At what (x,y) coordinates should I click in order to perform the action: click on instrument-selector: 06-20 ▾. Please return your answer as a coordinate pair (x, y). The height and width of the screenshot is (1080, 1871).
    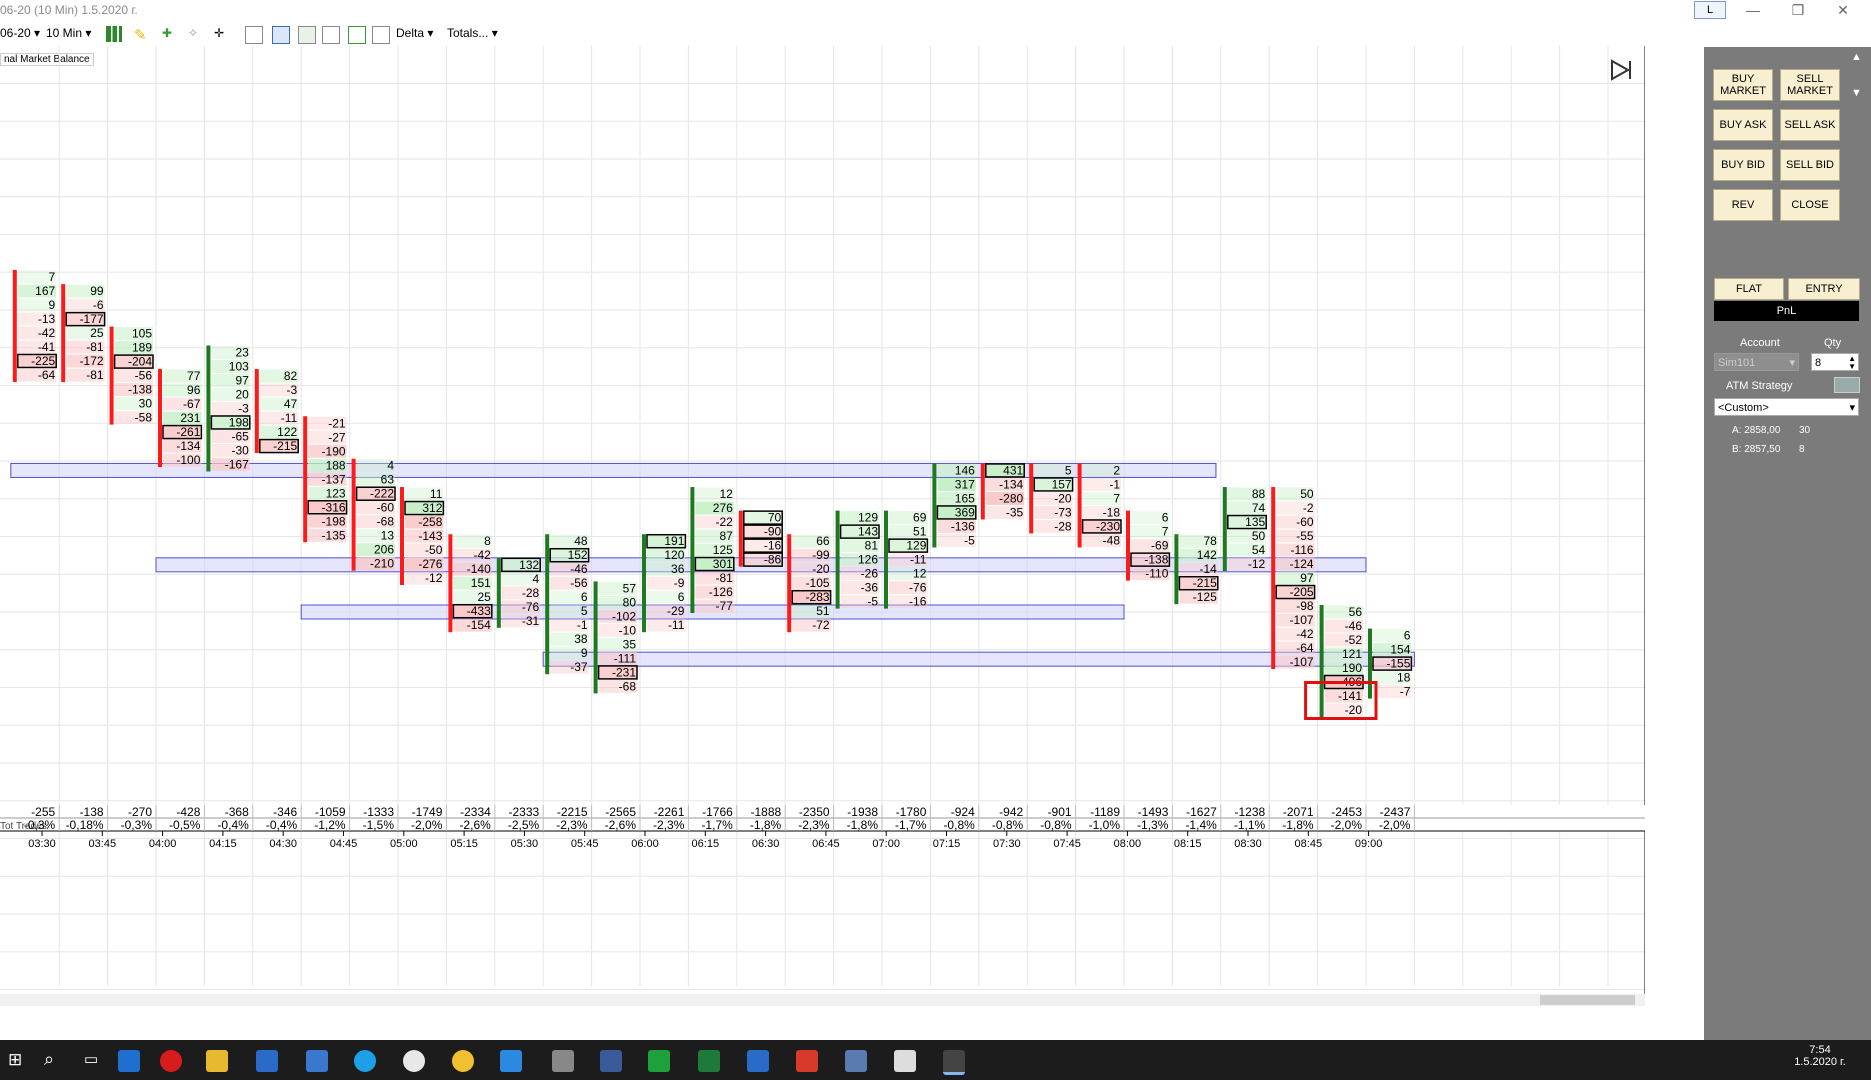
    Looking at the image, I should click on (20, 33).